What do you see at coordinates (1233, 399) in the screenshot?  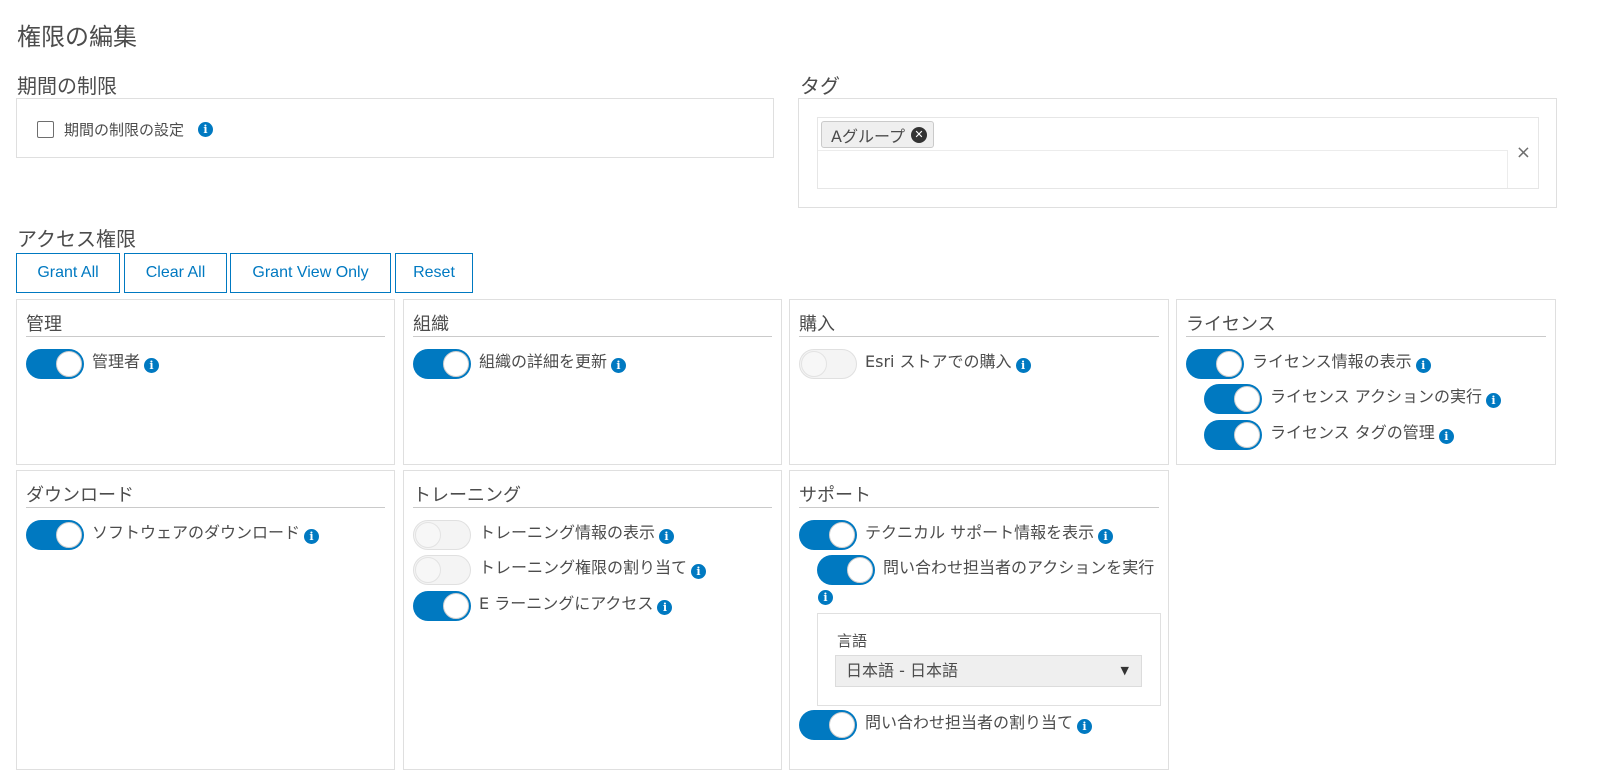 I see `license-action-toggle` at bounding box center [1233, 399].